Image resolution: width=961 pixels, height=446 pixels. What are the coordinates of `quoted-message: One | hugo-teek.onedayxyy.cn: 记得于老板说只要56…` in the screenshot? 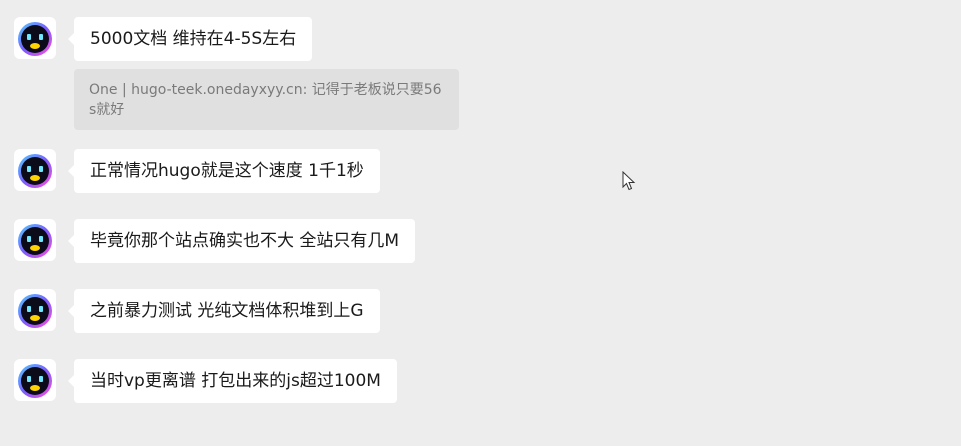 It's located at (266, 99).